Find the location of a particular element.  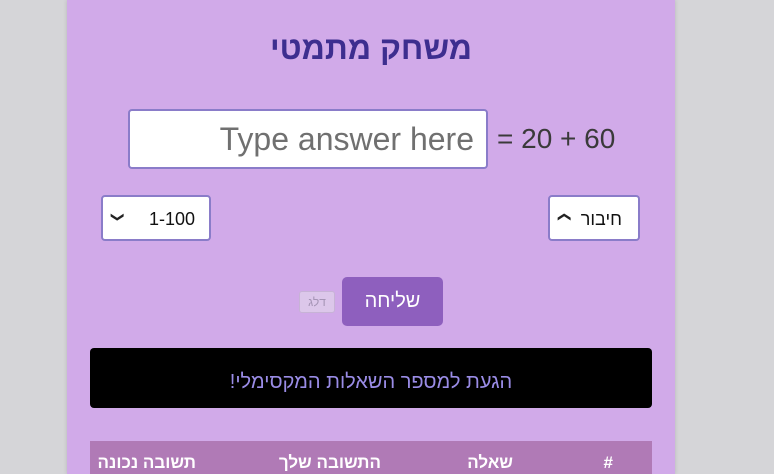

operation-select: חיבור ❮ is located at coordinates (594, 218).